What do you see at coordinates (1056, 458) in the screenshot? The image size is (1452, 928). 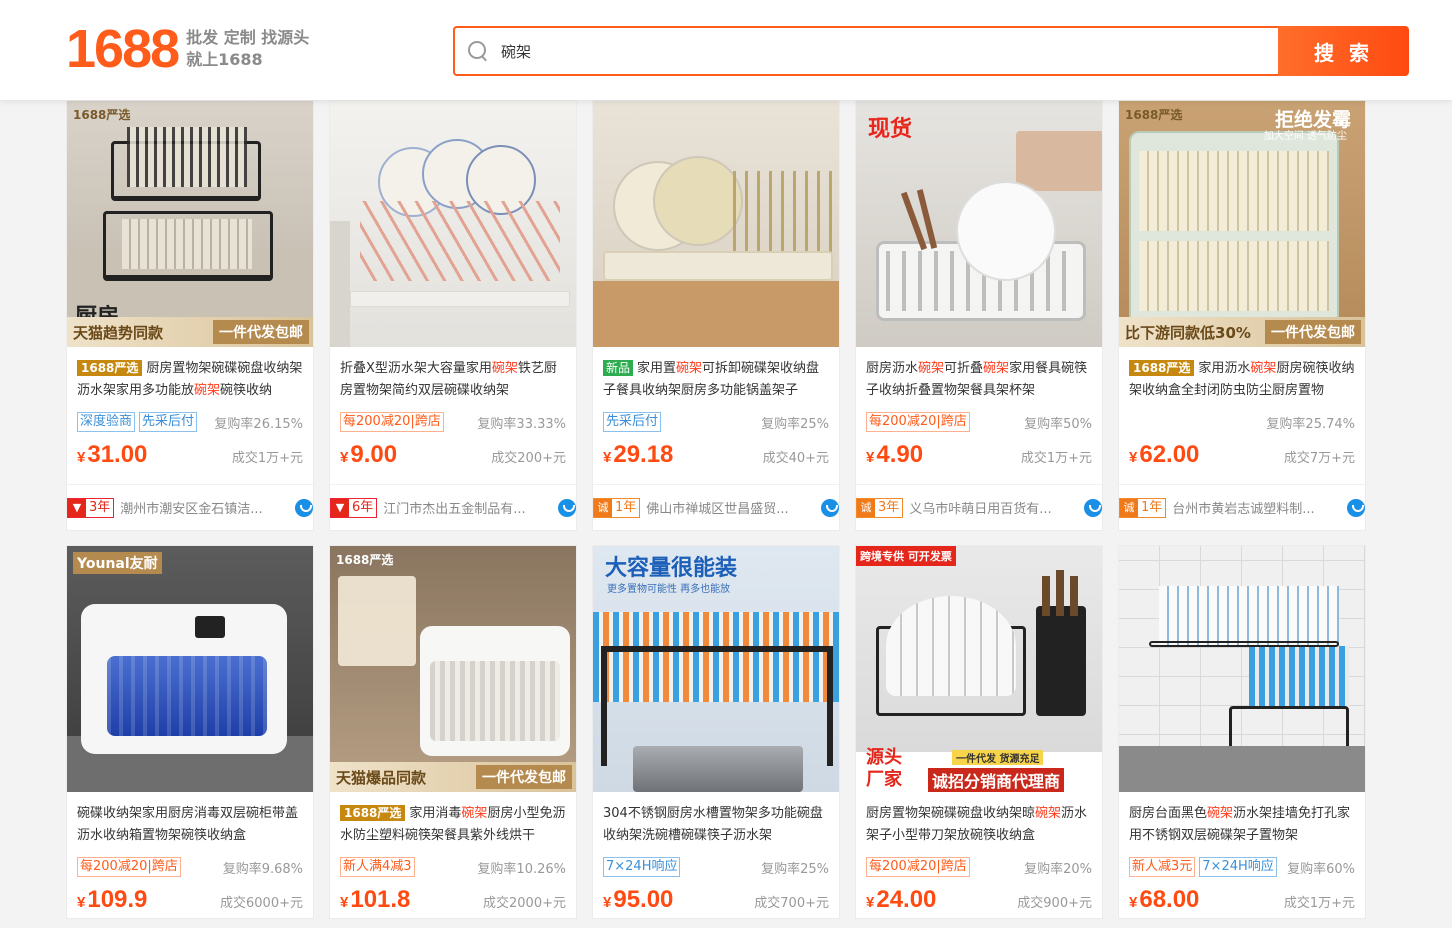 I see `deal-volume: 成交1万+元` at bounding box center [1056, 458].